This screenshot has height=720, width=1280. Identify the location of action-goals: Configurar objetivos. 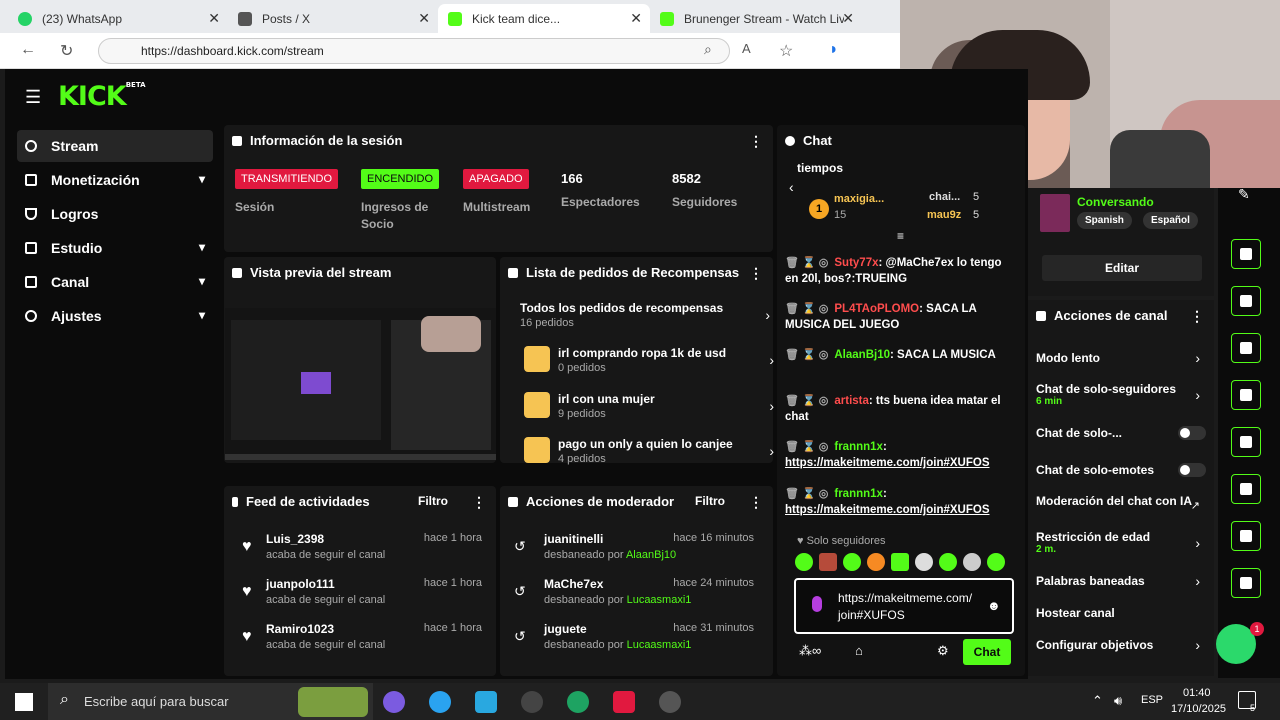
(1122, 645).